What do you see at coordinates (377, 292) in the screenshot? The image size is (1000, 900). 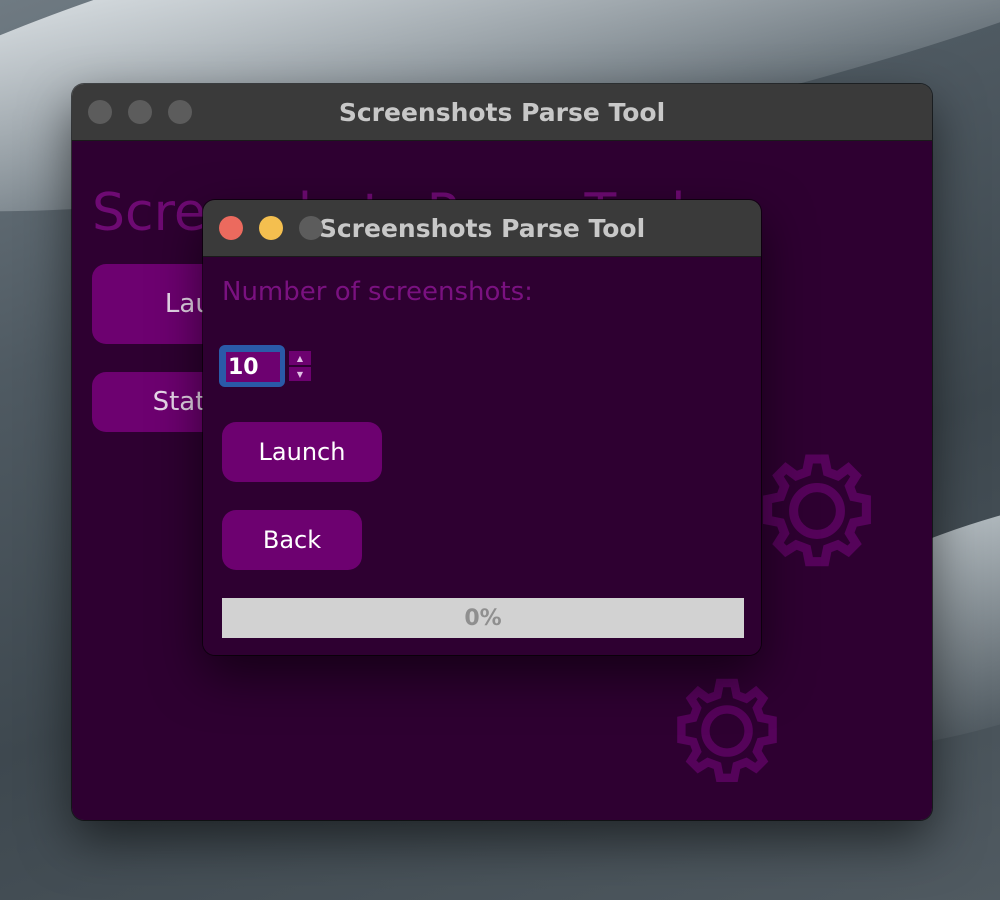 I see `screenshots-count-label: Number of screenshots:` at bounding box center [377, 292].